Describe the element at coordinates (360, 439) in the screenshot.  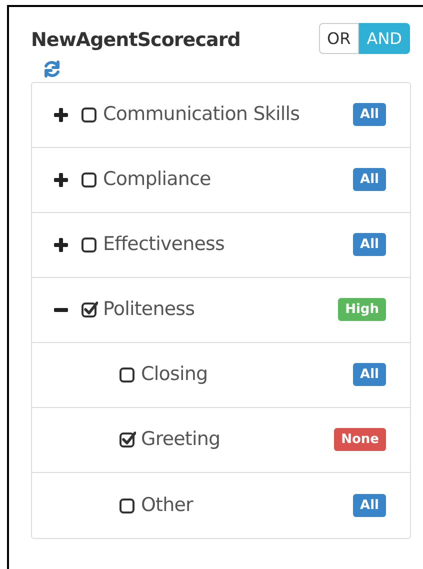
I see `level-badge: None` at that location.